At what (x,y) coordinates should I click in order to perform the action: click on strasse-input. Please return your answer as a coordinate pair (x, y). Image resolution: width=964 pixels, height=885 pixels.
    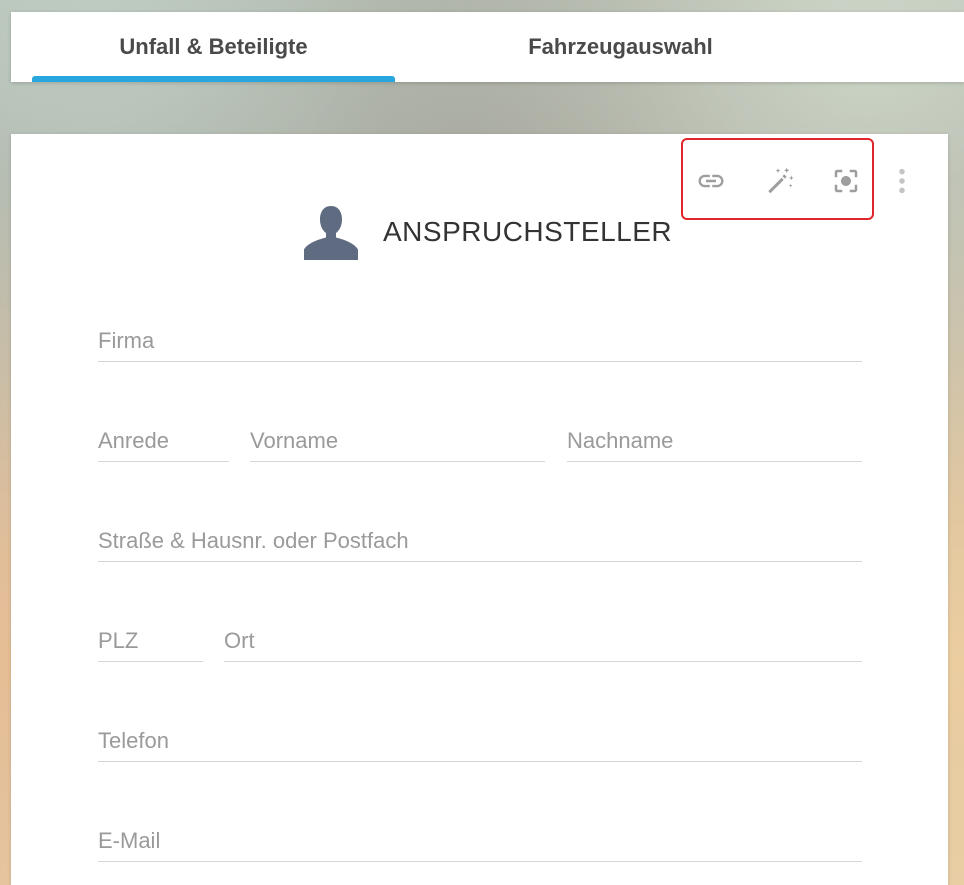
    Looking at the image, I should click on (480, 541).